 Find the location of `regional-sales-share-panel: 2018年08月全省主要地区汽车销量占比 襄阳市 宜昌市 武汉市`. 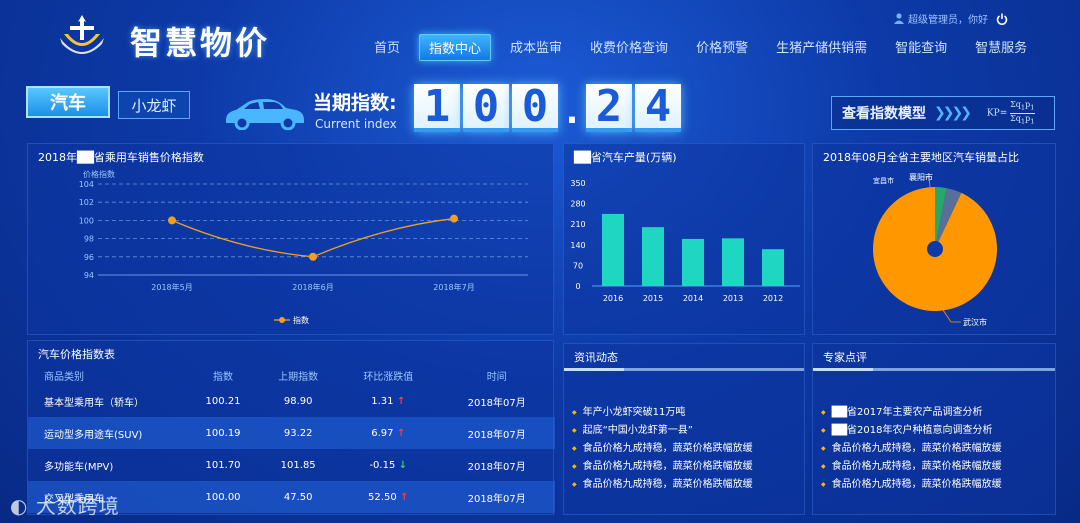

regional-sales-share-panel: 2018年08月全省主要地区汽车销量占比 襄阳市 宜昌市 武汉市 is located at coordinates (934, 239).